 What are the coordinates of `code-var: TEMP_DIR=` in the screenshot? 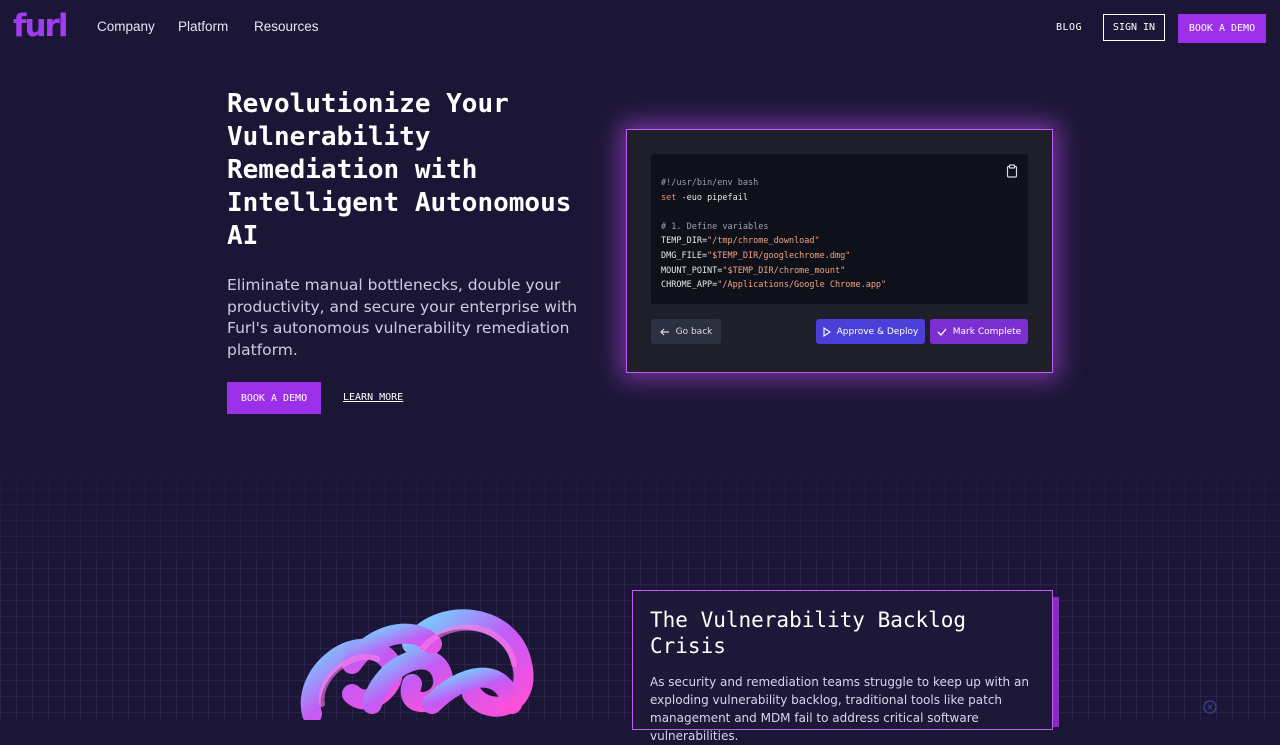 It's located at (684, 241).